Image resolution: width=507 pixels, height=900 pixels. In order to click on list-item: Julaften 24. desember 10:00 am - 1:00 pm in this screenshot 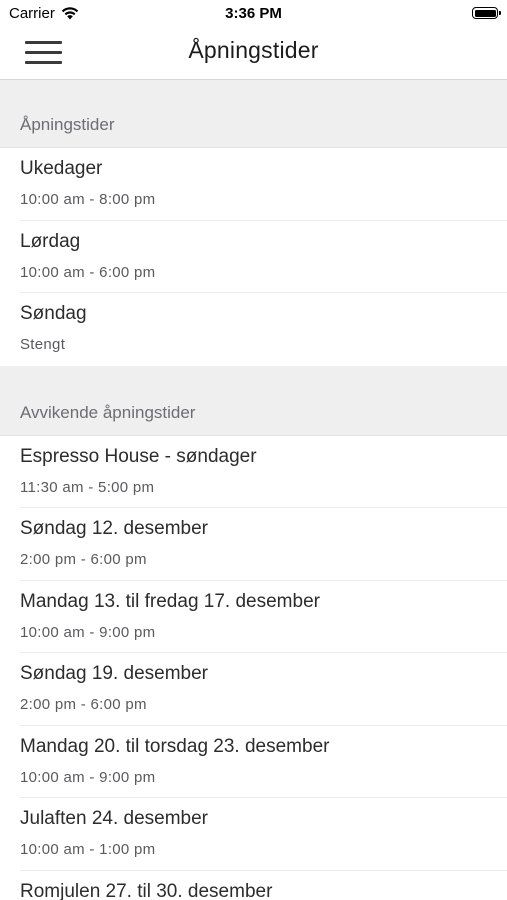, I will do `click(253, 834)`.